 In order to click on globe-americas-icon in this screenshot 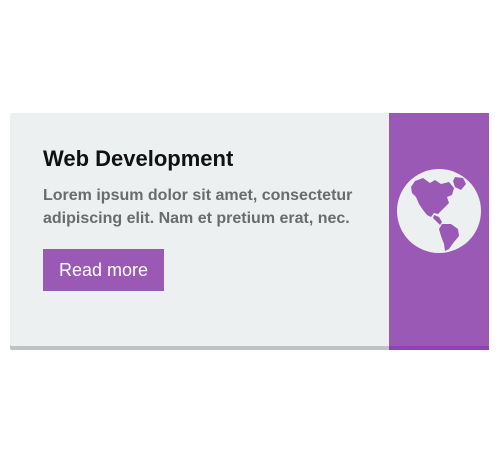, I will do `click(439, 211)`.